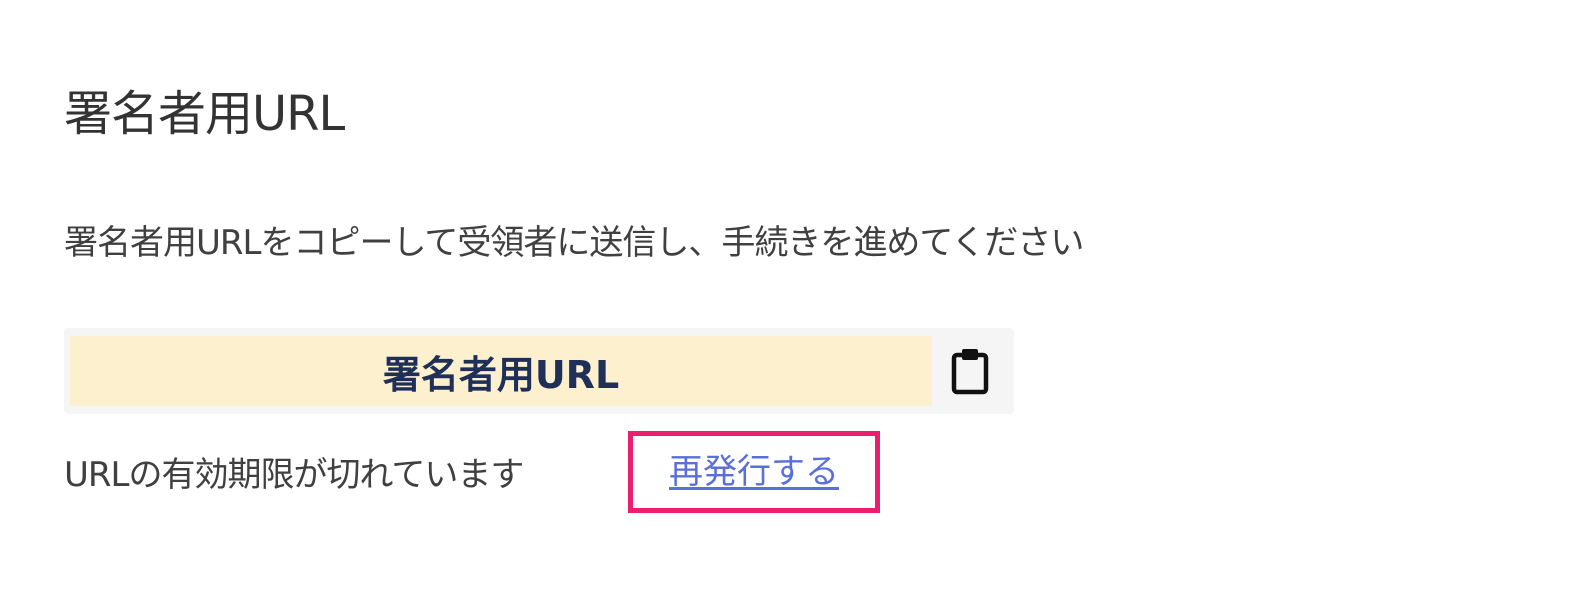  Describe the element at coordinates (204, 114) in the screenshot. I see `page-title: 署名者用URL` at that location.